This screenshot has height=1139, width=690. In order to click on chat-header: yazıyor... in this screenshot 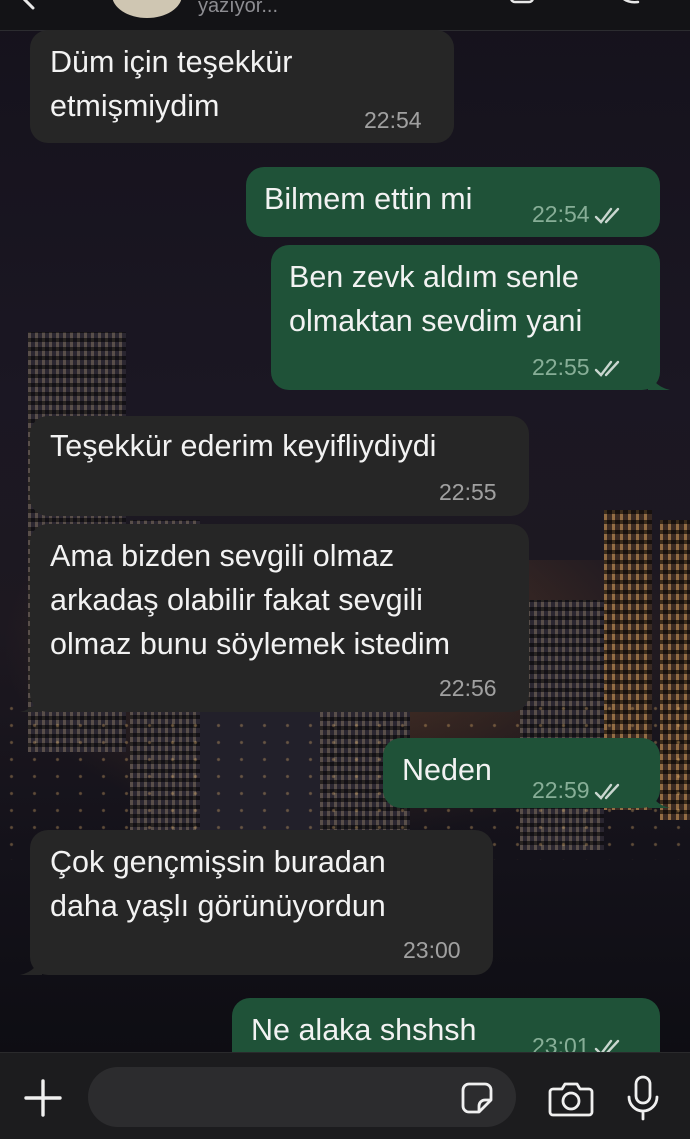, I will do `click(345, 15)`.